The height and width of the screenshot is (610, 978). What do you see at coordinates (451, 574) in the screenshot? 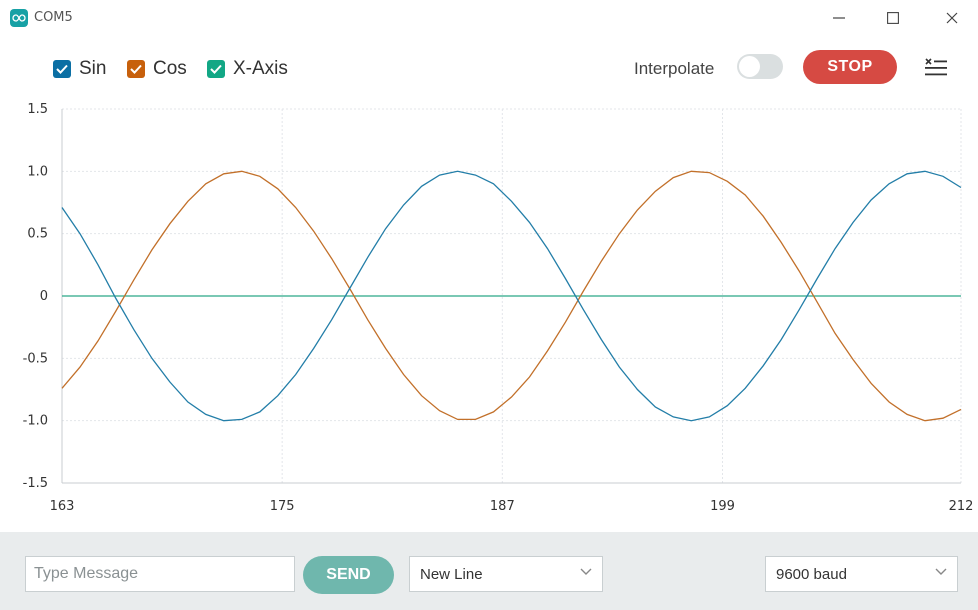
I see `line-ending-value: New Line` at bounding box center [451, 574].